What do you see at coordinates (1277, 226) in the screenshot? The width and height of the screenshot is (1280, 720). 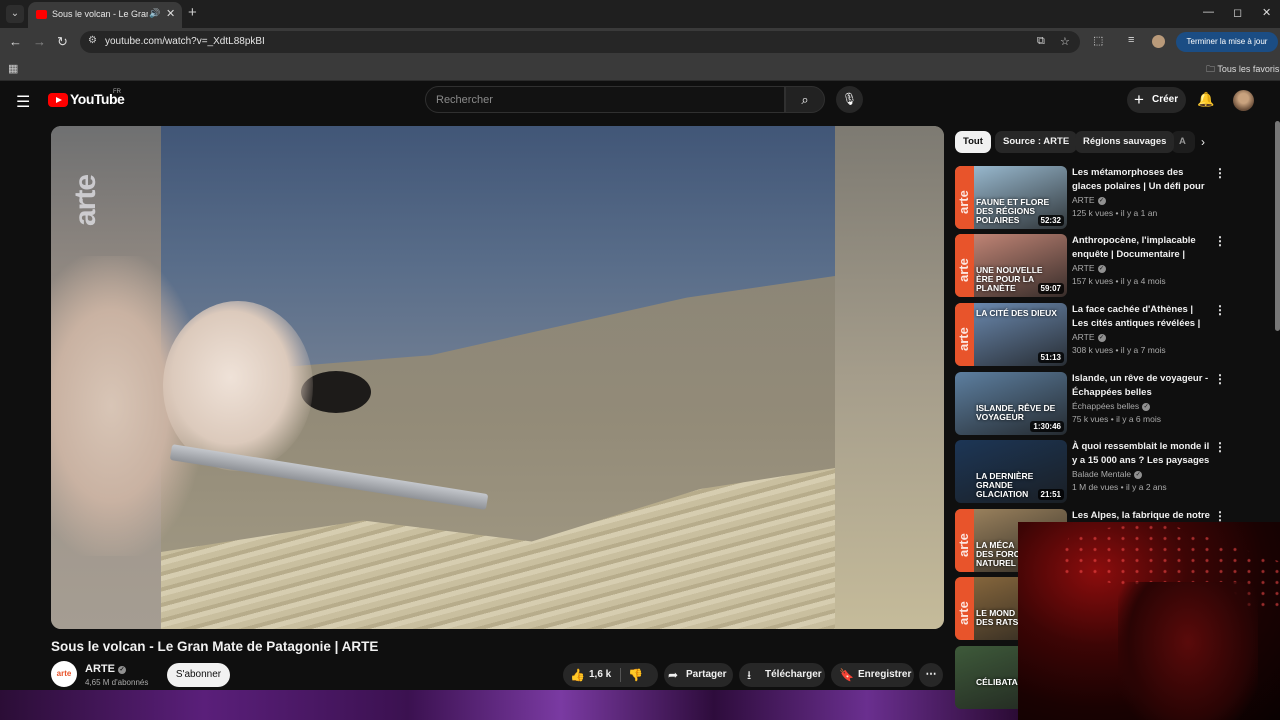 I see `page-scrollbar` at bounding box center [1277, 226].